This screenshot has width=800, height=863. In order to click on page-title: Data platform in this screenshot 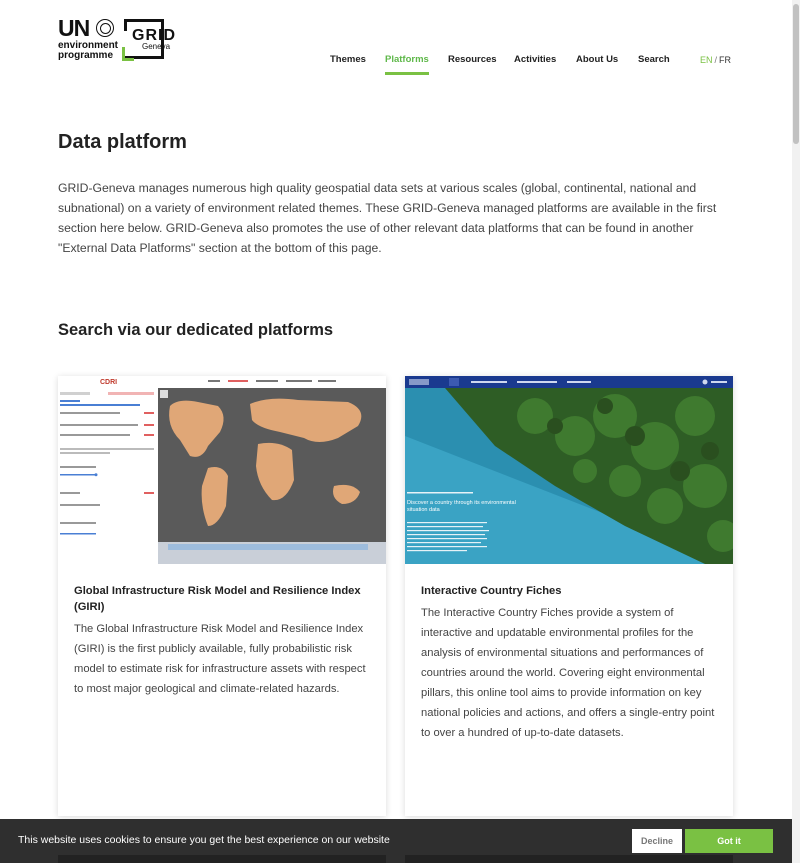, I will do `click(122, 142)`.